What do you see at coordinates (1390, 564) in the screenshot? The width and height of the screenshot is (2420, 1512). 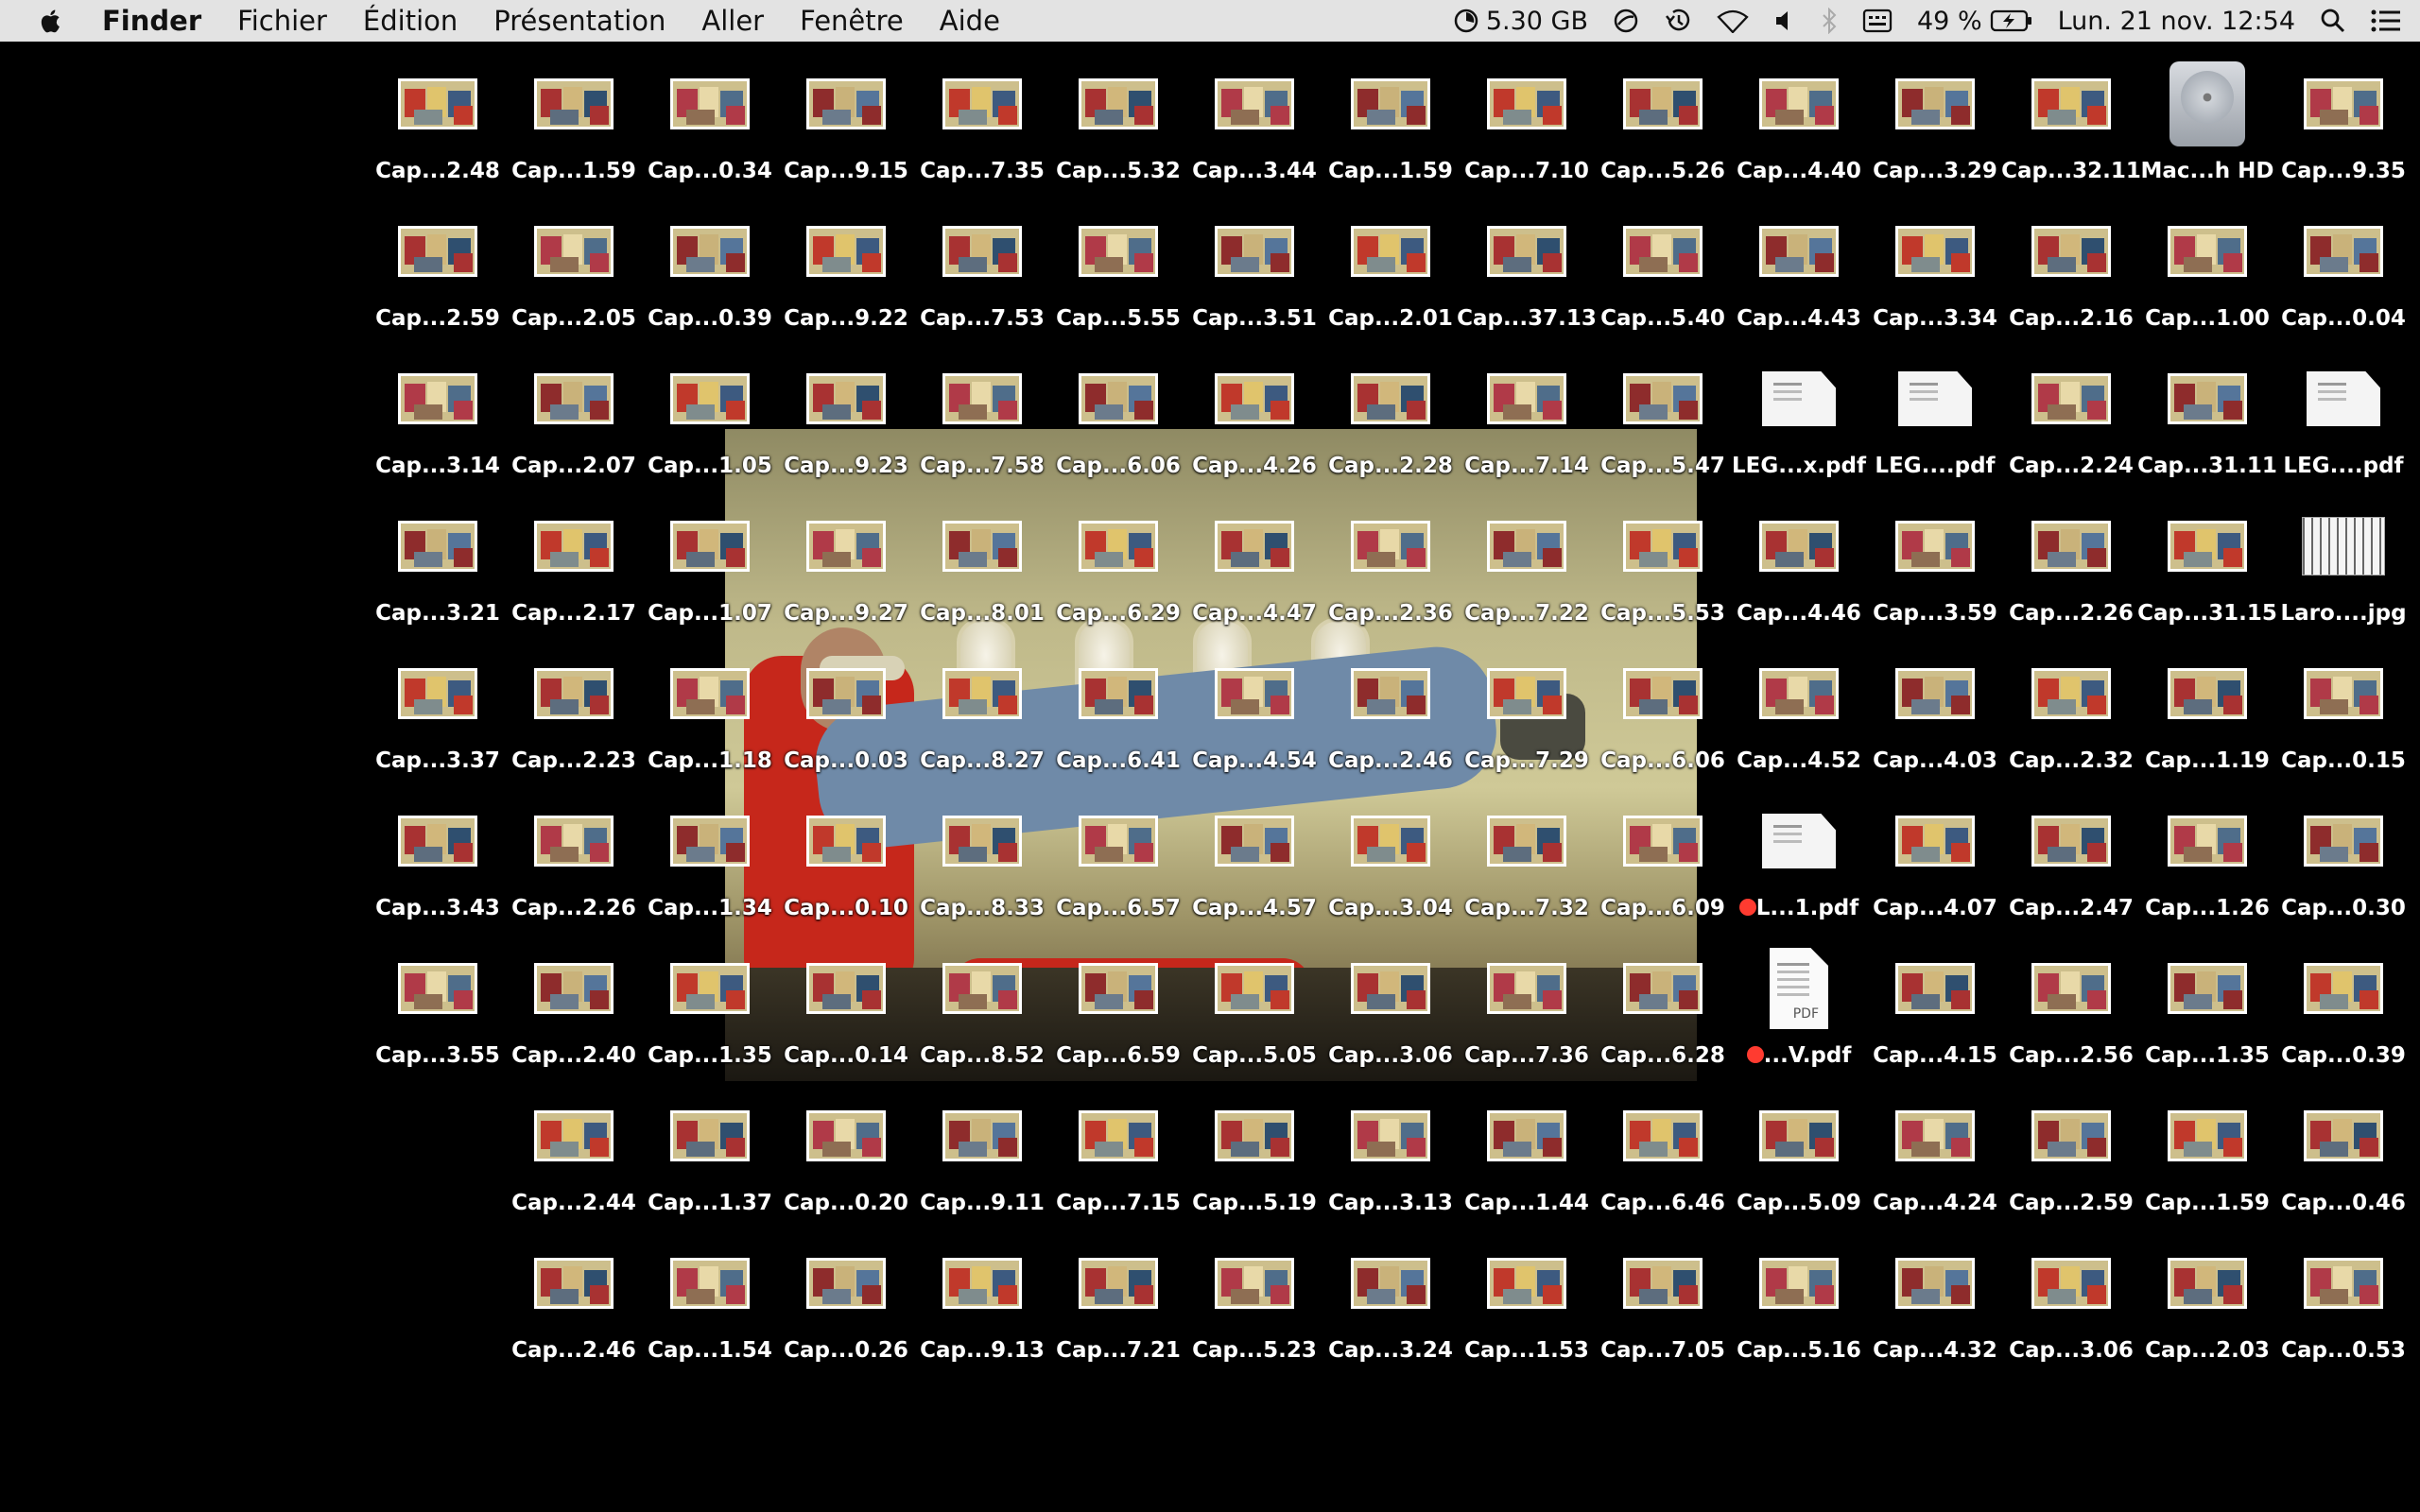 I see `desktop-file-icon: Cap...2.36` at bounding box center [1390, 564].